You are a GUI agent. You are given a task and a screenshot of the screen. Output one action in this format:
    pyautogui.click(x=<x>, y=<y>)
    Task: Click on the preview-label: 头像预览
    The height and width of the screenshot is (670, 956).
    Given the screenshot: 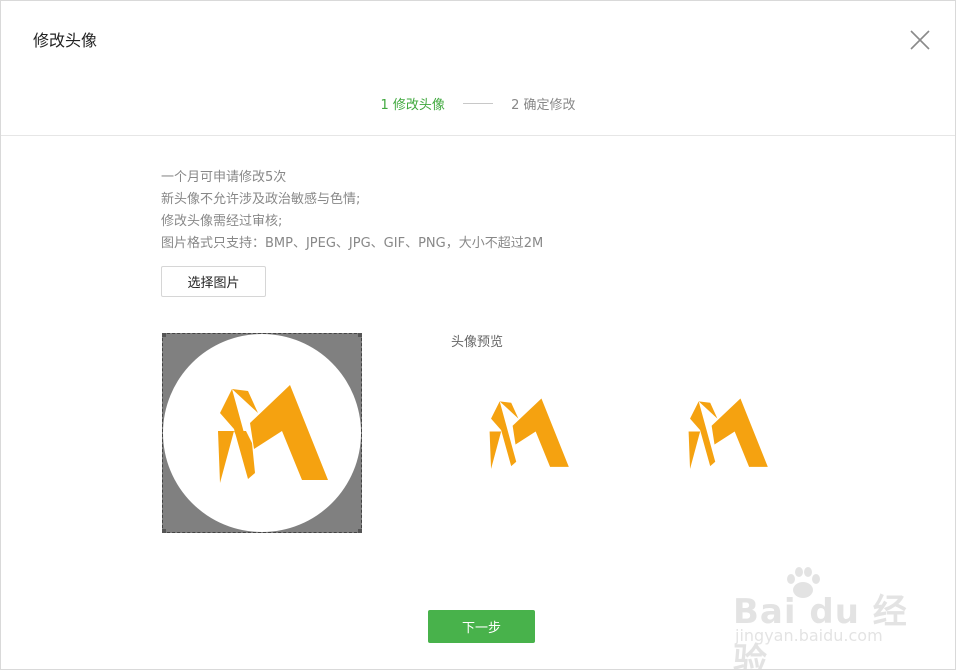 What is the action you would take?
    pyautogui.click(x=477, y=342)
    